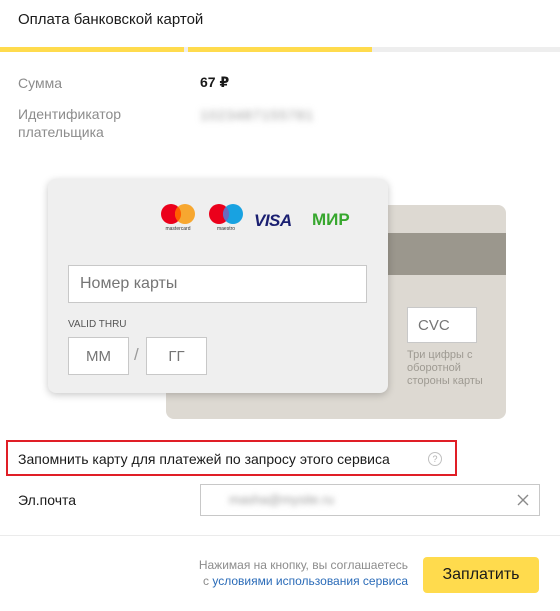 The image size is (560, 611). Describe the element at coordinates (40, 83) in the screenshot. I see `amount-label: Сумма` at that location.